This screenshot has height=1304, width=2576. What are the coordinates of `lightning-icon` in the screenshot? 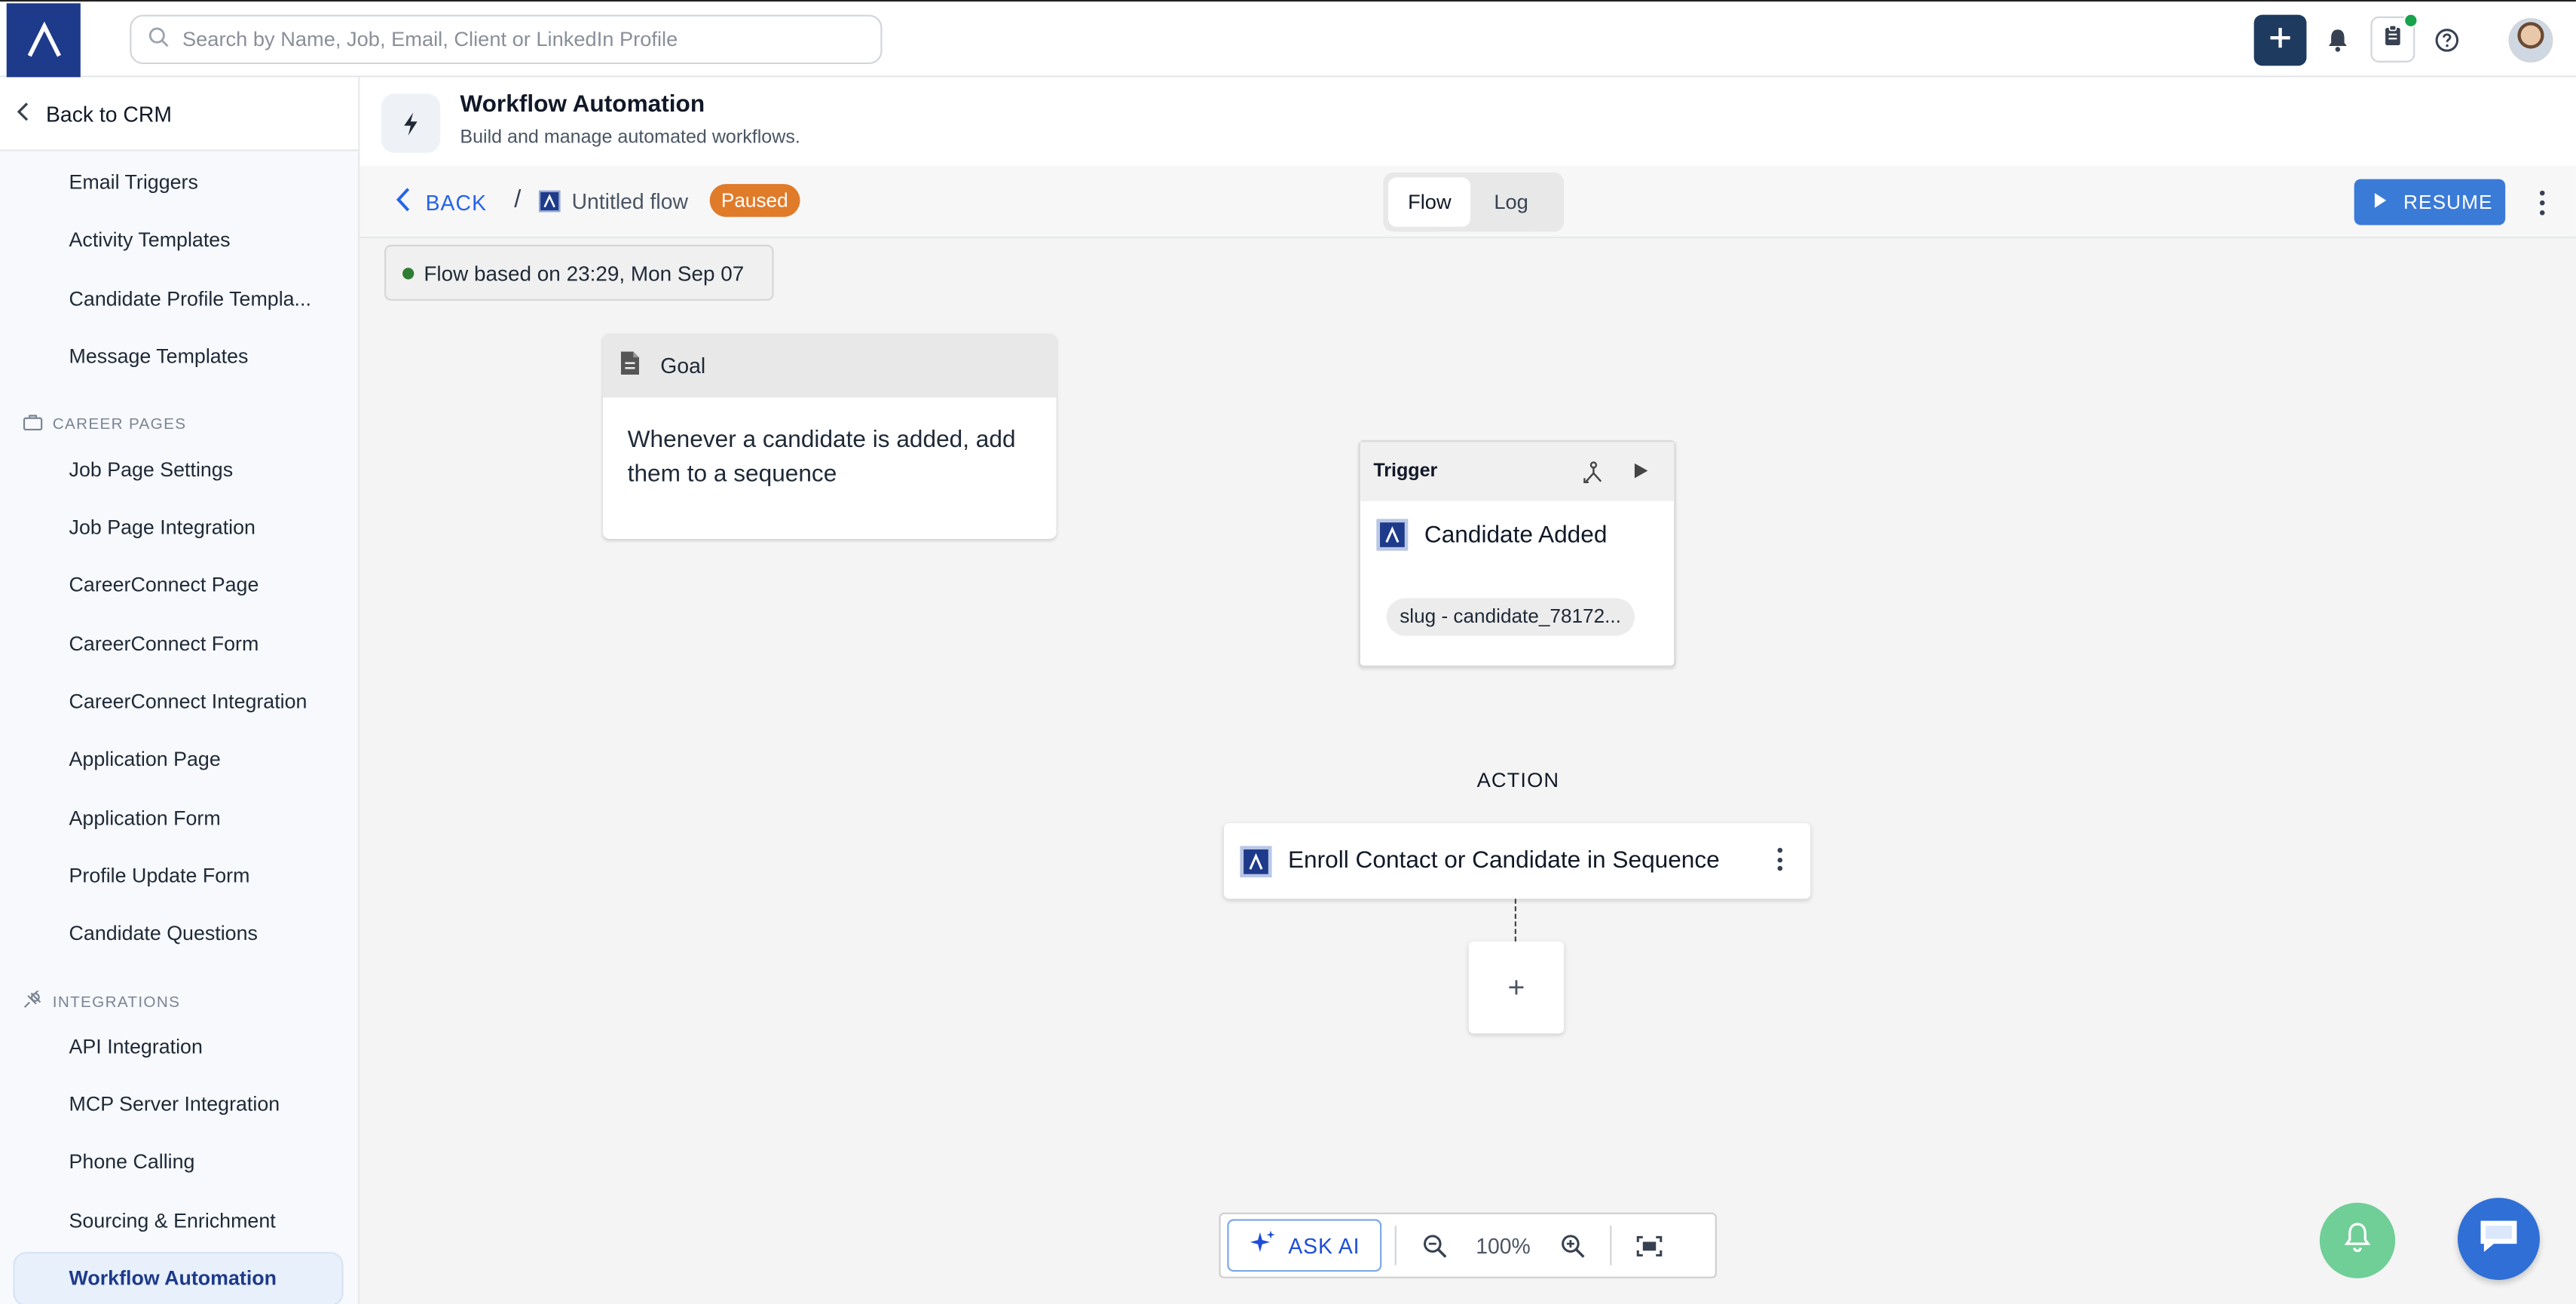 It's located at (411, 123).